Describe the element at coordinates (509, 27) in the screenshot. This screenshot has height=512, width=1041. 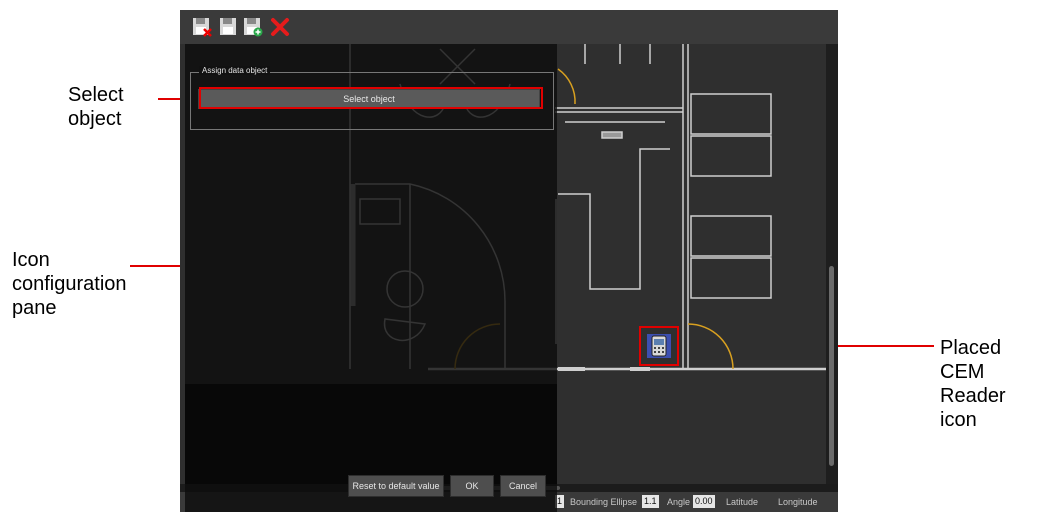
I see `toolbar` at that location.